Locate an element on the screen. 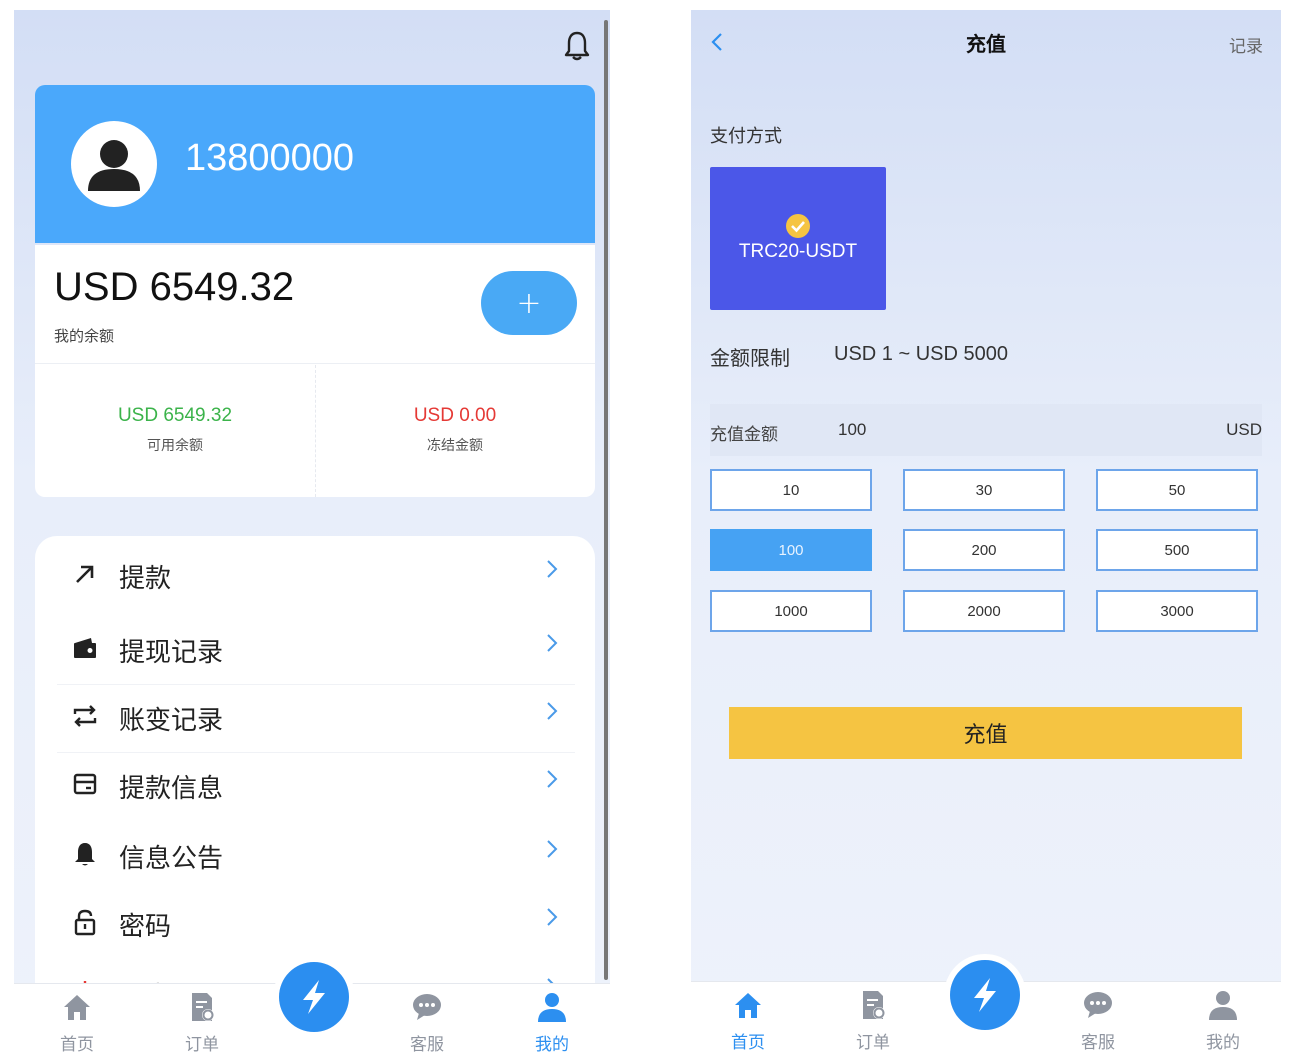 The height and width of the screenshot is (1062, 1290). account-phone: 13800000 is located at coordinates (270, 158).